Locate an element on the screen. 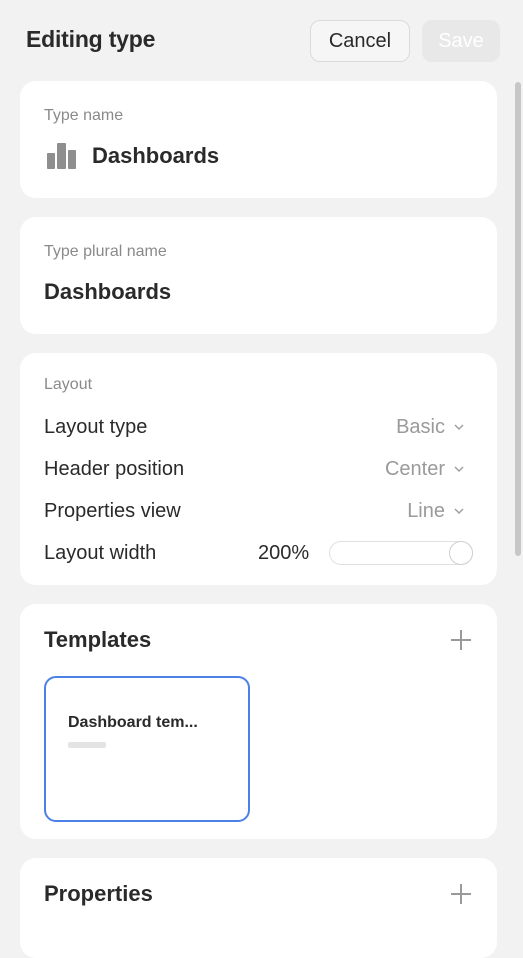  type-plural-name-value: Dashboards is located at coordinates (107, 292).